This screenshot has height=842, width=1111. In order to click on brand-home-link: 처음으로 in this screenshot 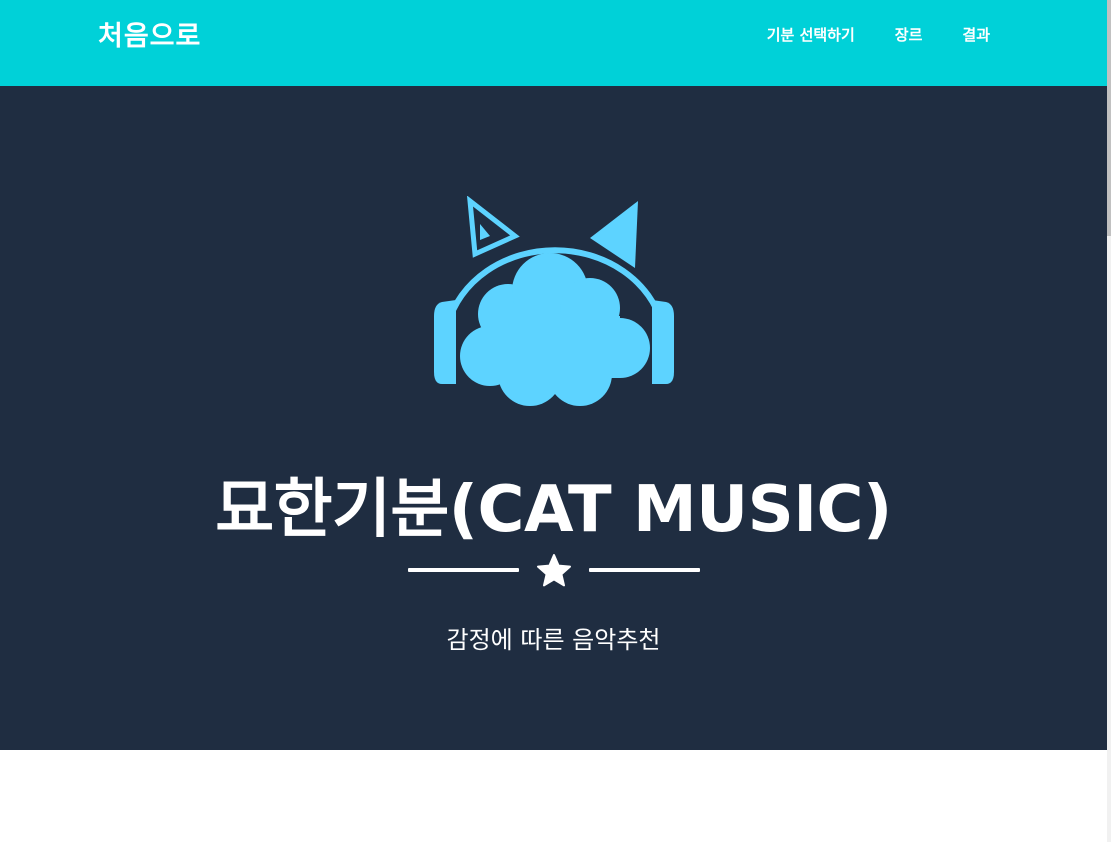, I will do `click(149, 33)`.